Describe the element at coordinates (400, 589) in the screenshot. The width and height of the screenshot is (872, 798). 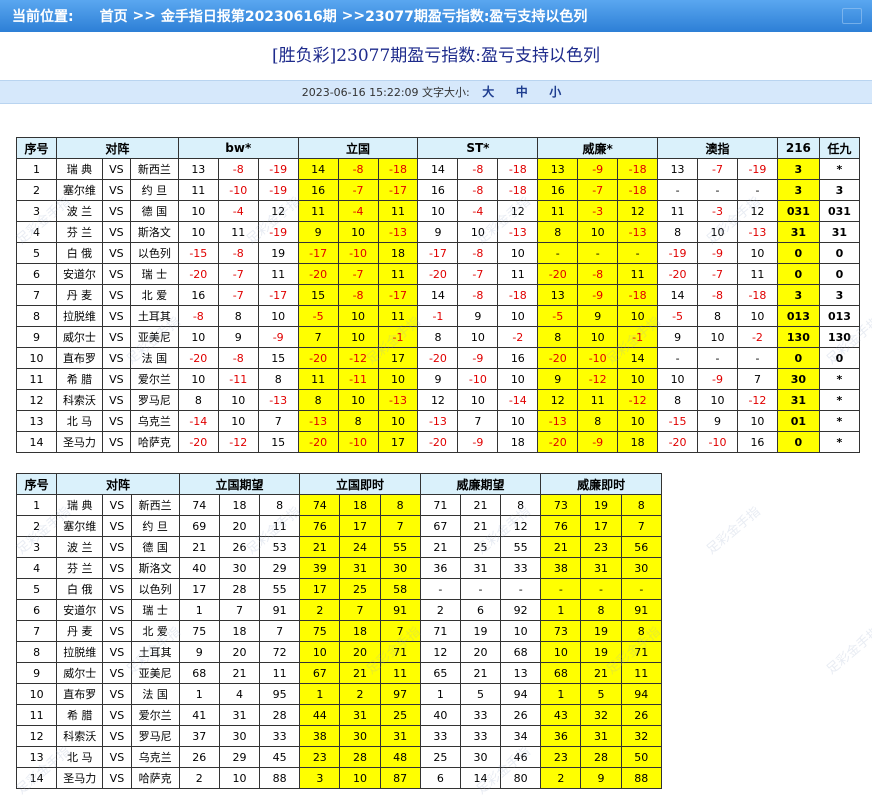
I see `lgj-value: 58` at that location.